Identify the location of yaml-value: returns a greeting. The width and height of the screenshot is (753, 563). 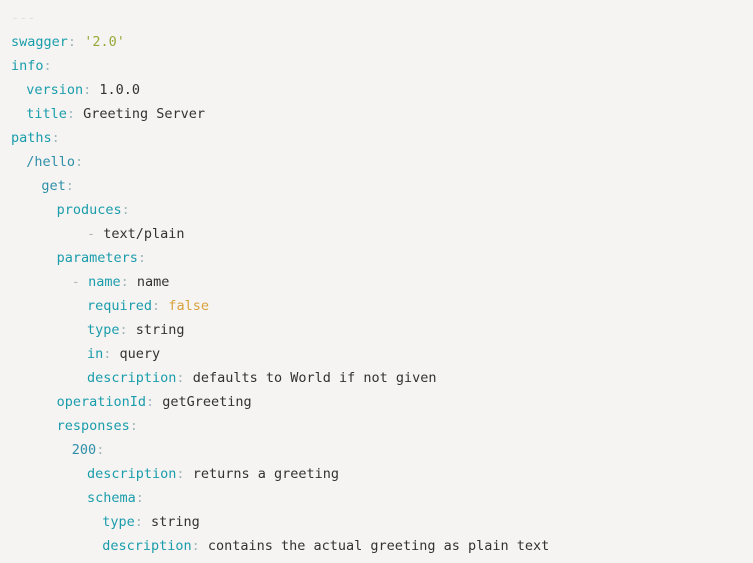
(265, 474).